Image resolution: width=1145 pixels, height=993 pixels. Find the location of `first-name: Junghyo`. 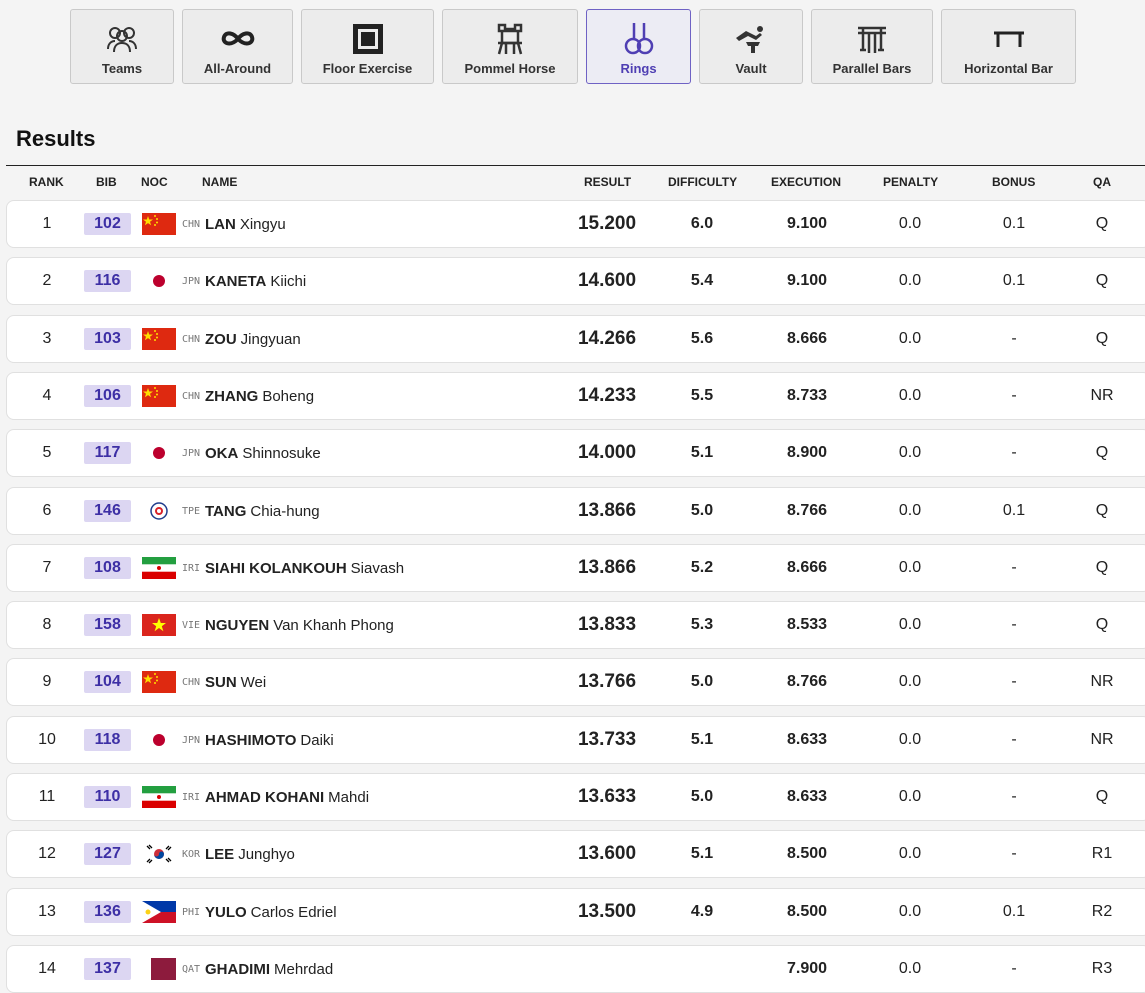

first-name: Junghyo is located at coordinates (266, 854).